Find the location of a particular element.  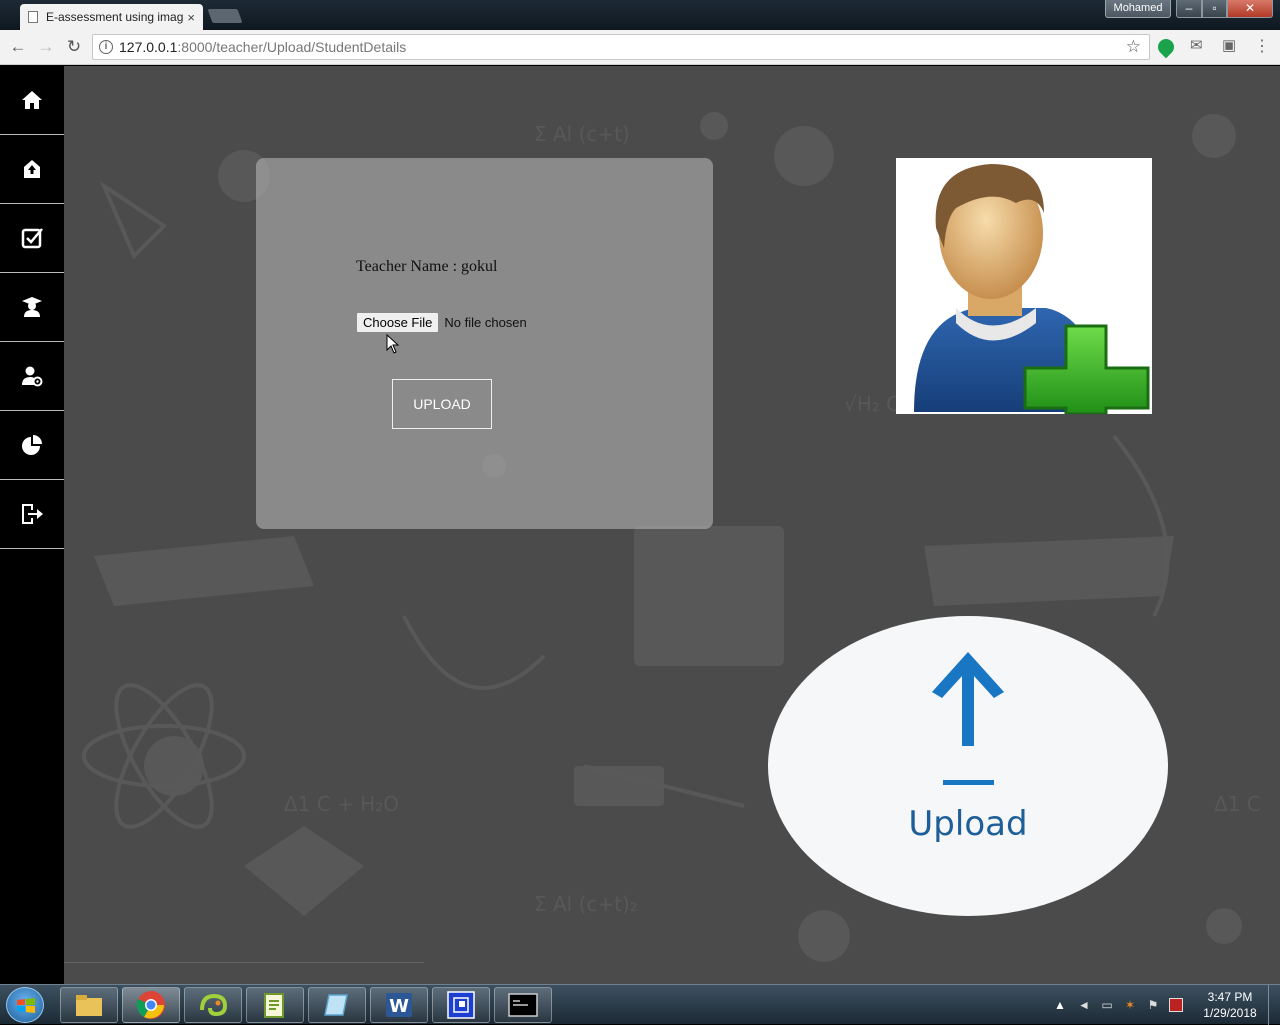

file-status-text: No file chosen is located at coordinates (485, 322).